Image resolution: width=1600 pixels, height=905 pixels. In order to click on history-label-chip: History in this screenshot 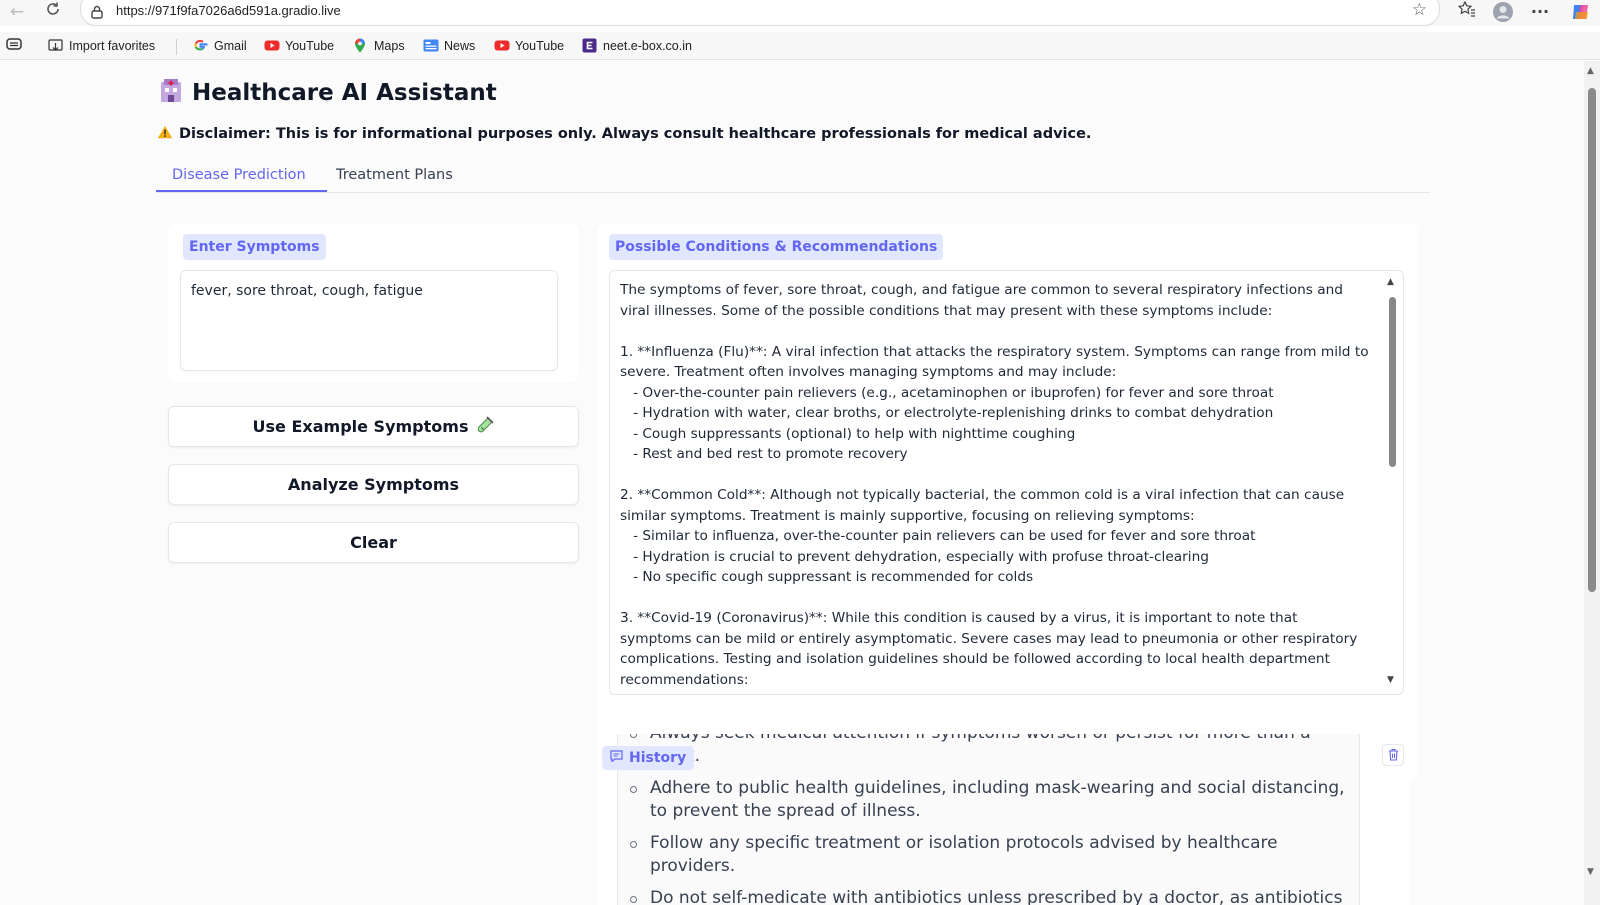, I will do `click(648, 758)`.